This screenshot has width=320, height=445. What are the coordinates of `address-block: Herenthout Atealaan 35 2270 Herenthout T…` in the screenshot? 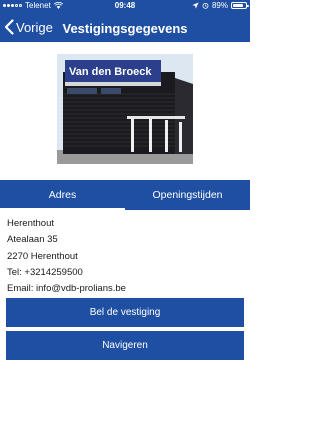 It's located at (66, 256).